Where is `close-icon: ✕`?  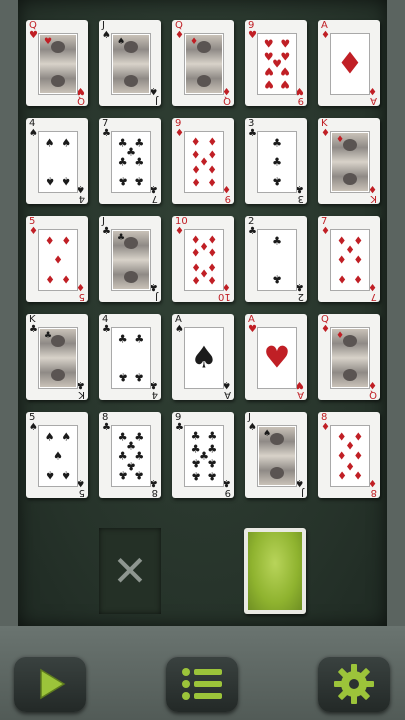 close-icon: ✕ is located at coordinates (130, 571).